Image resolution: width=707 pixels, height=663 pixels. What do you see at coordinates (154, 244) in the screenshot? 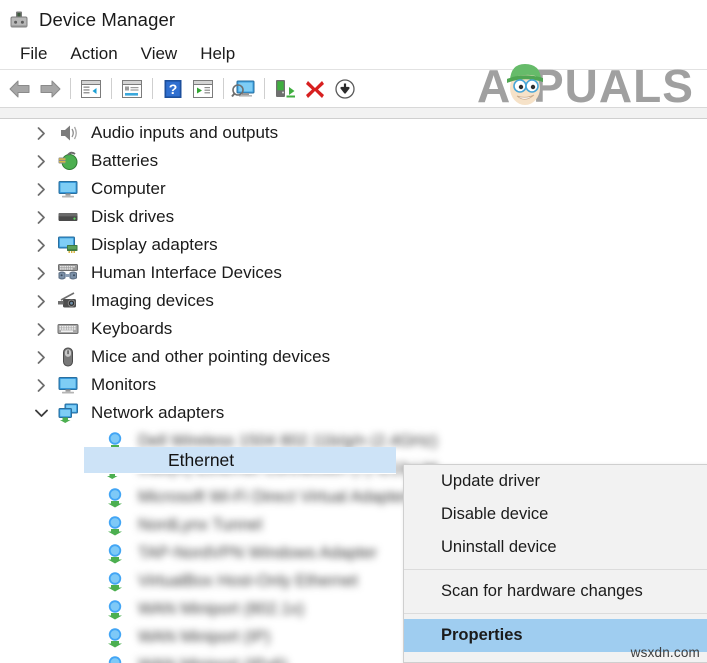
I see `tree-item-label: Display adapters` at bounding box center [154, 244].